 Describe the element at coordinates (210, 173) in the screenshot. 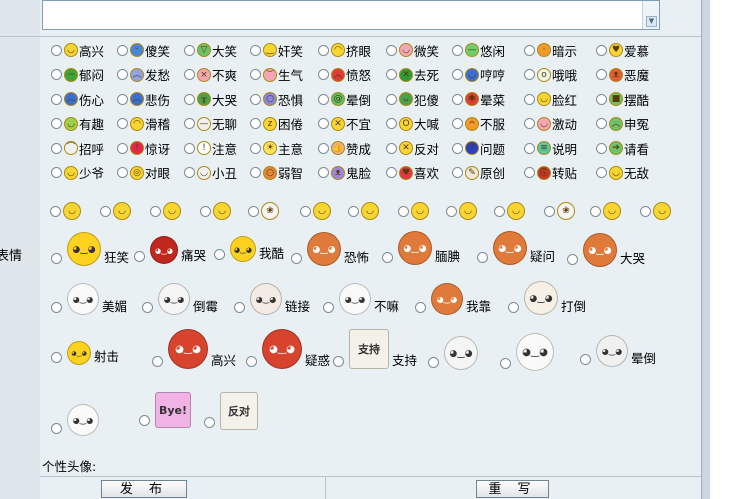

I see `emoticon-option-clown: ◡ 小丑` at that location.